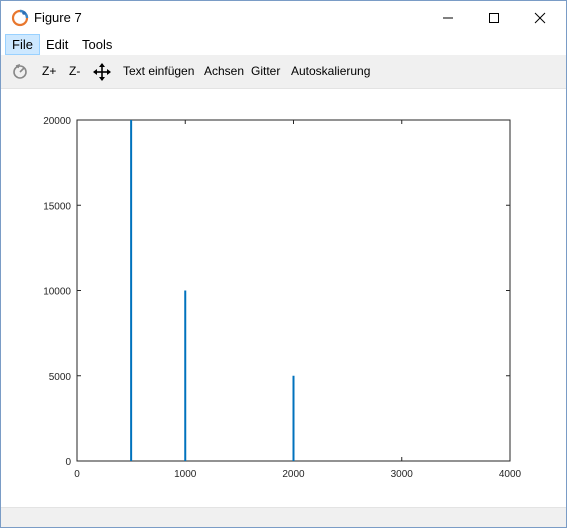 Image resolution: width=567 pixels, height=528 pixels. I want to click on window-title: Figure 7, so click(58, 17).